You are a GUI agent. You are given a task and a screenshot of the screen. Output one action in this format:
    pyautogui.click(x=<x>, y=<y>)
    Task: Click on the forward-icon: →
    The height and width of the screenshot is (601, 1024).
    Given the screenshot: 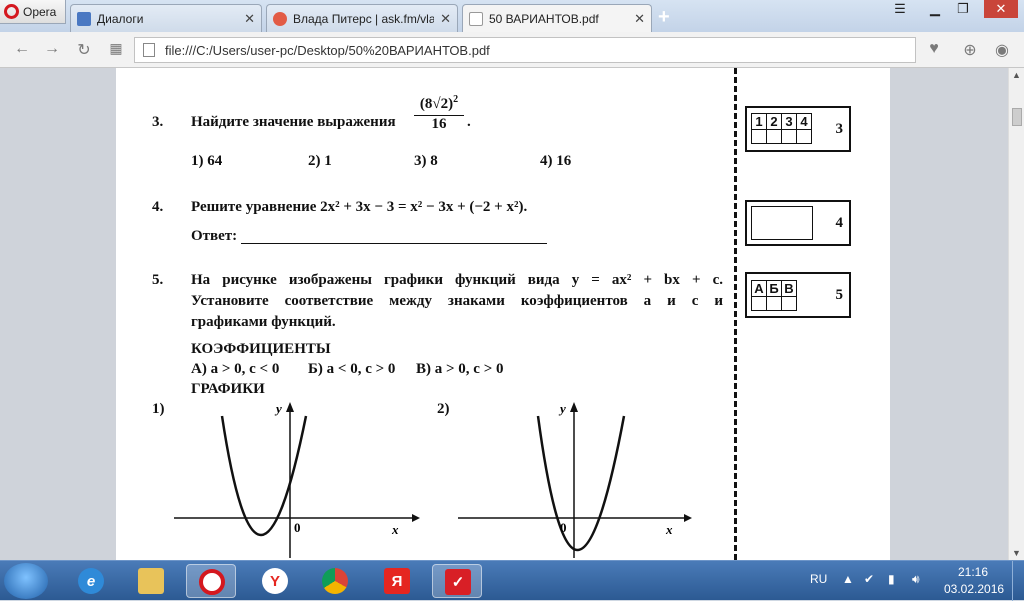 What is the action you would take?
    pyautogui.click(x=52, y=49)
    